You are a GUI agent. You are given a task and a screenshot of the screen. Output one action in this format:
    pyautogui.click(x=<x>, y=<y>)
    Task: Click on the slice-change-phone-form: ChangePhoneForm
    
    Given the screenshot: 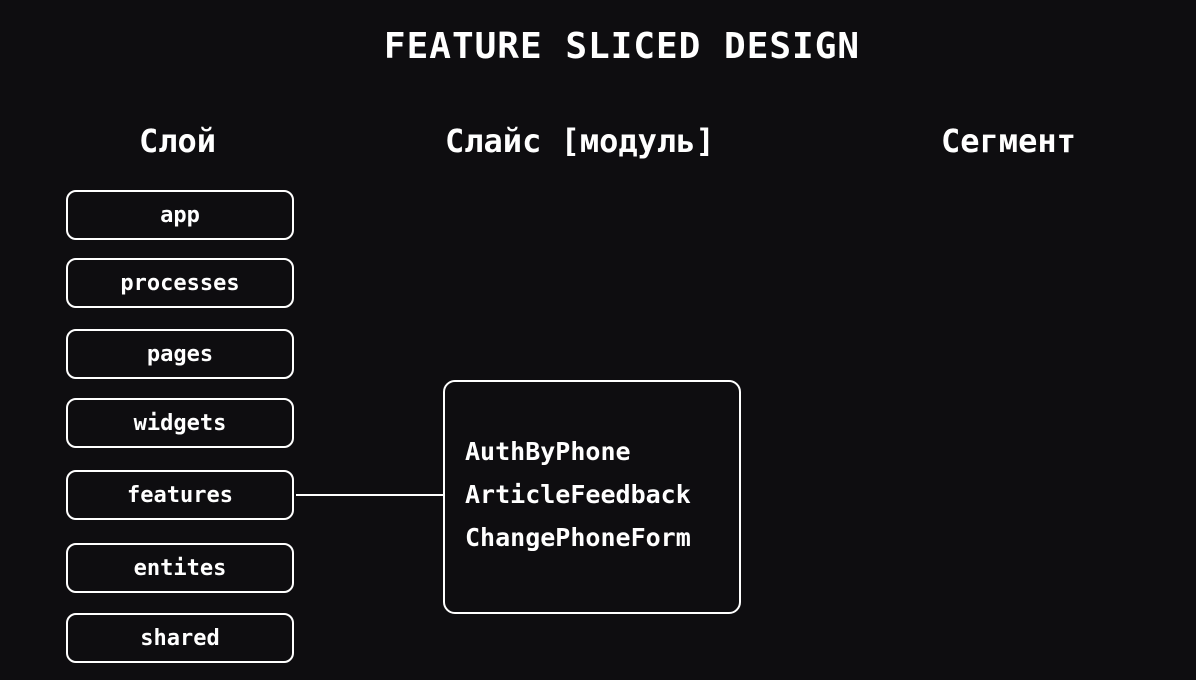 What is the action you would take?
    pyautogui.click(x=602, y=537)
    